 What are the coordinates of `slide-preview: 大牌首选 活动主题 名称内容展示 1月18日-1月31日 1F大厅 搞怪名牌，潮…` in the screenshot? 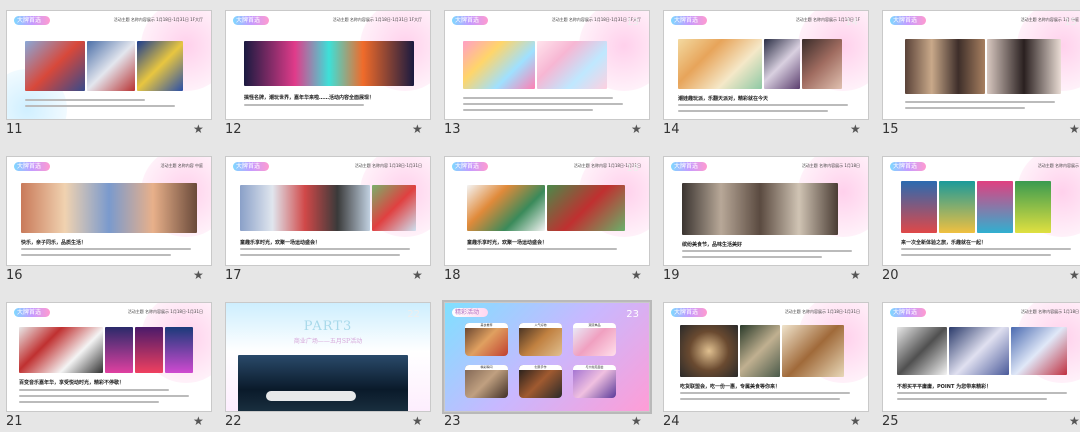 It's located at (328, 65).